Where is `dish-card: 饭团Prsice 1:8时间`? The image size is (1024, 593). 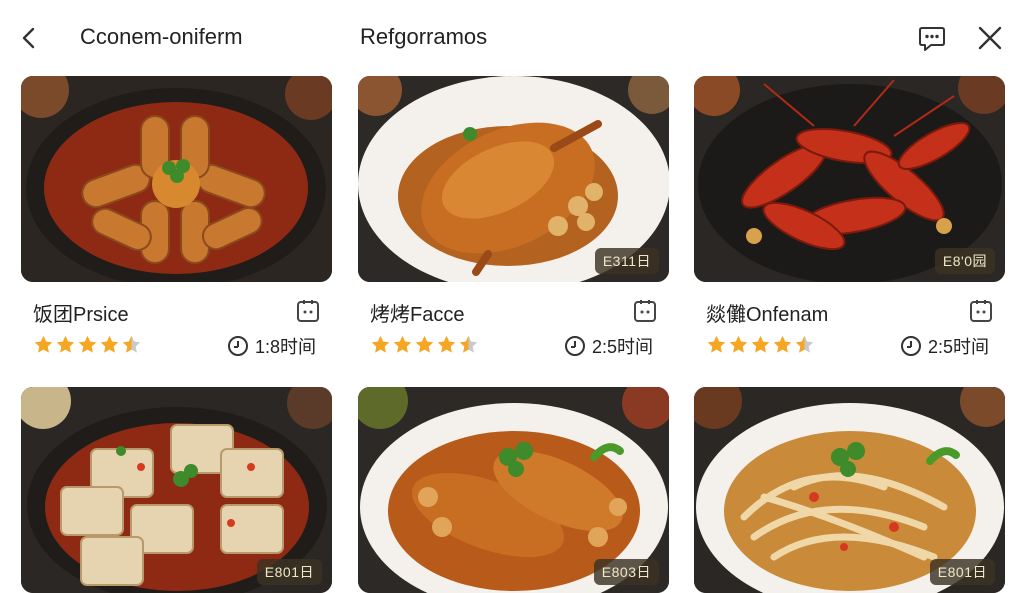
dish-card: 饭团Prsice 1:8时间 is located at coordinates (176, 216).